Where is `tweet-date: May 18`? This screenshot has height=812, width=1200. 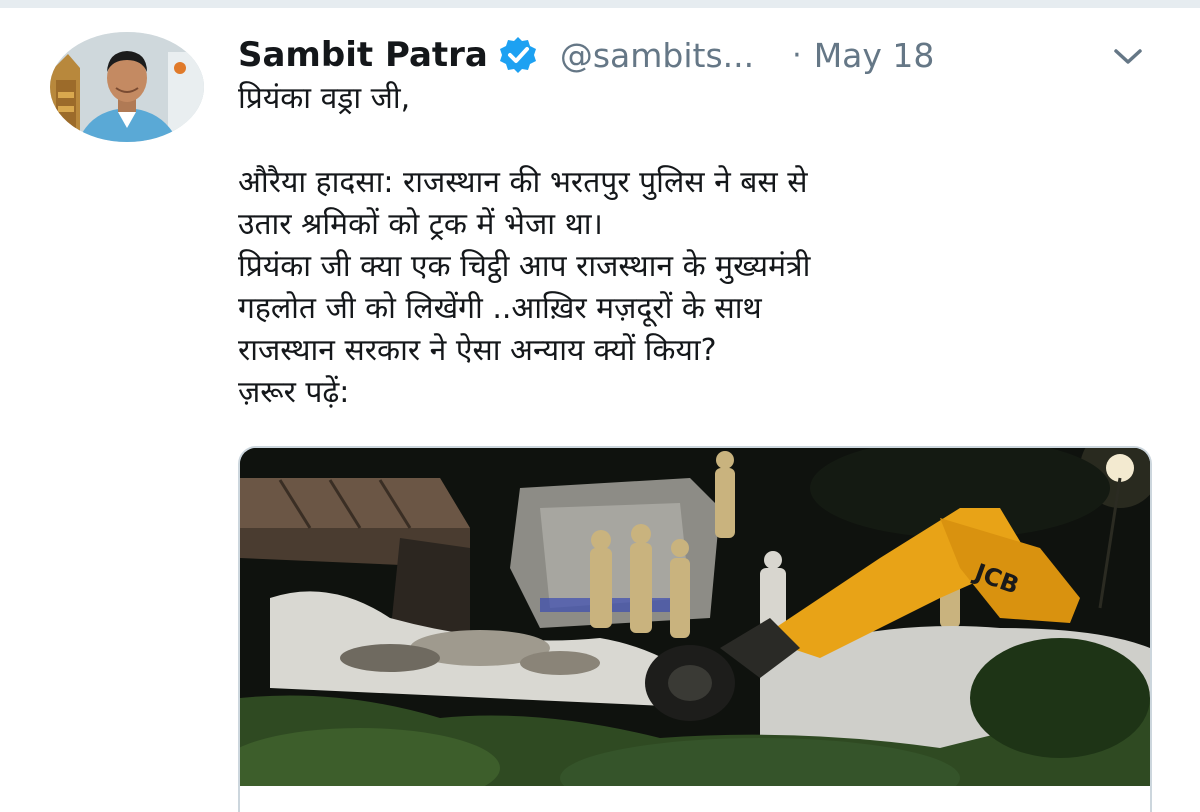 tweet-date: May 18 is located at coordinates (874, 55).